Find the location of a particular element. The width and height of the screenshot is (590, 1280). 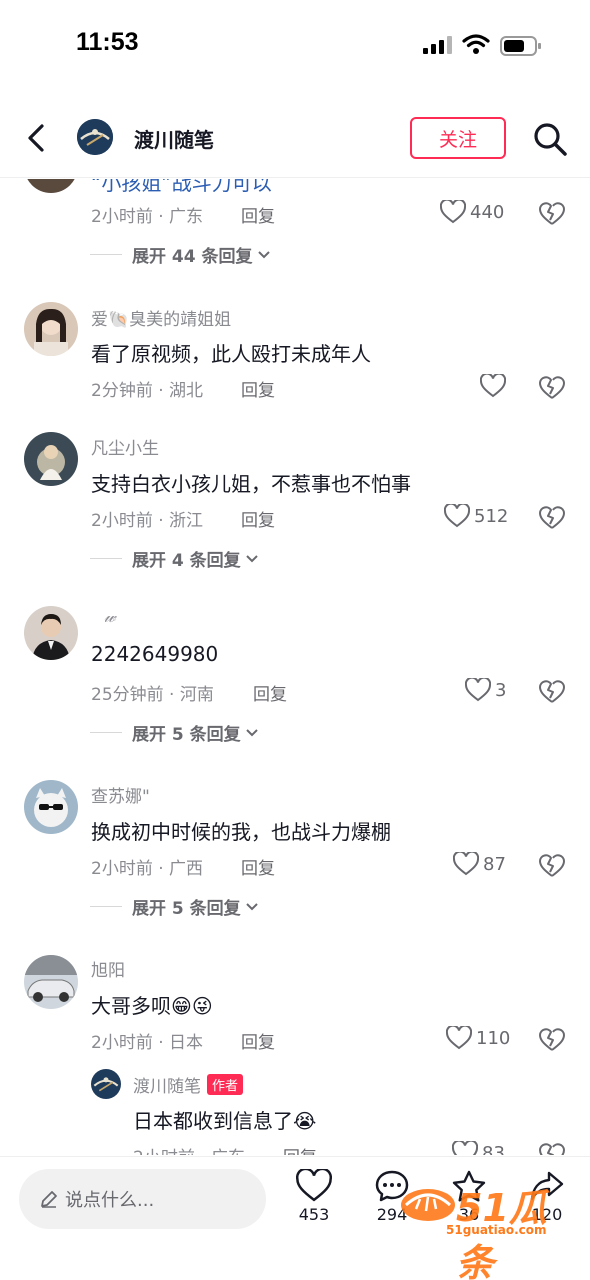

comment-username: 凡尘小生 is located at coordinates (125, 446).